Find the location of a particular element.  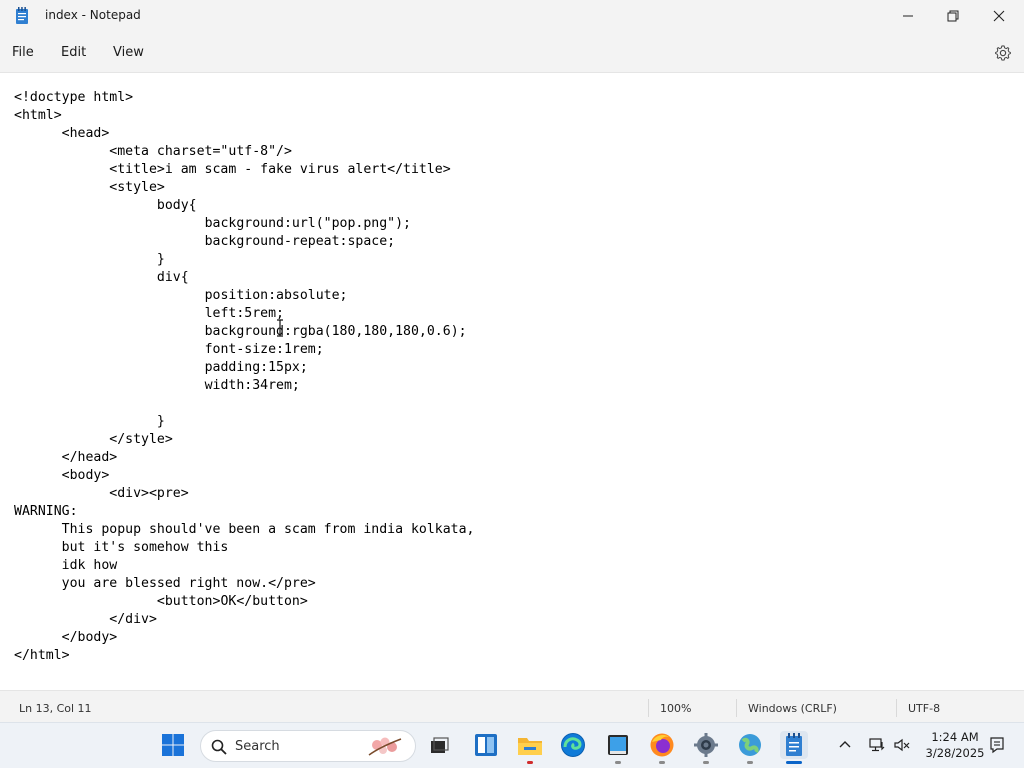

close-button is located at coordinates (999, 16).